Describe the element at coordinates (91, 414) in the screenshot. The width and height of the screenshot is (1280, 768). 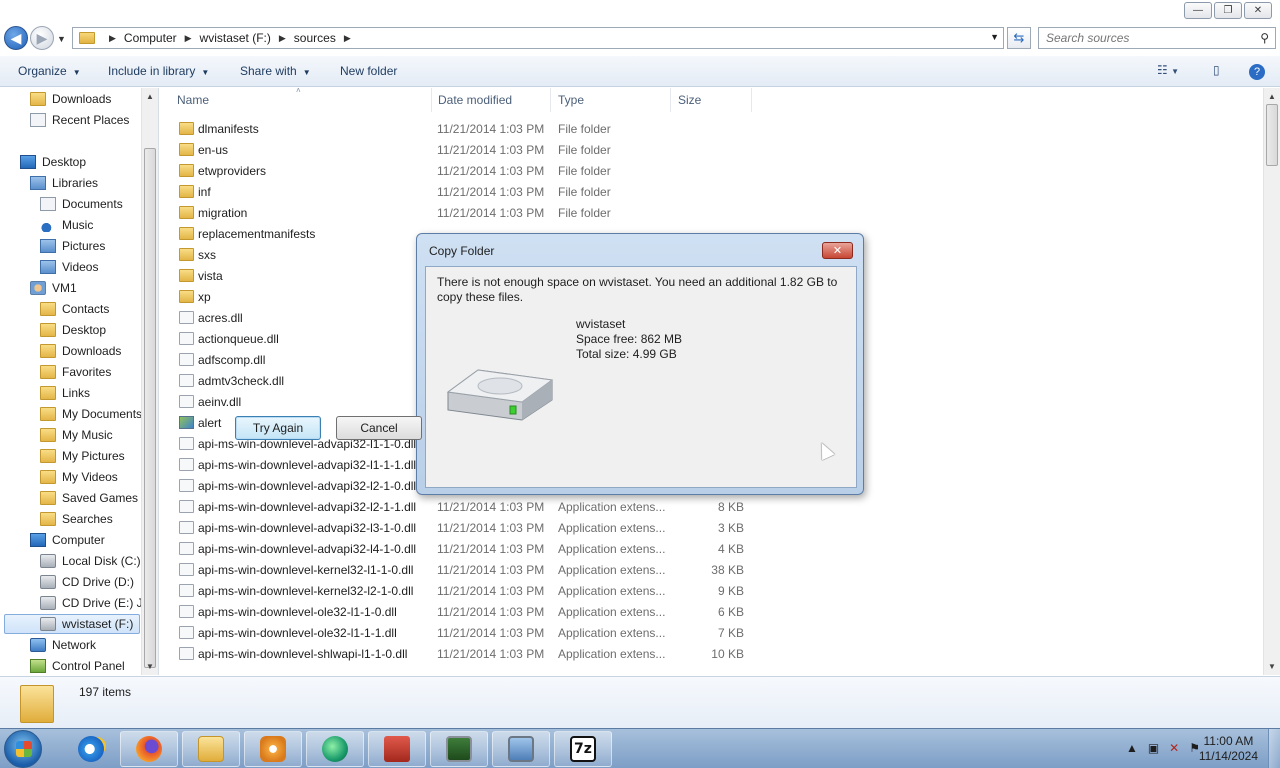
I see `nav-item-my-documents: My Documents` at that location.